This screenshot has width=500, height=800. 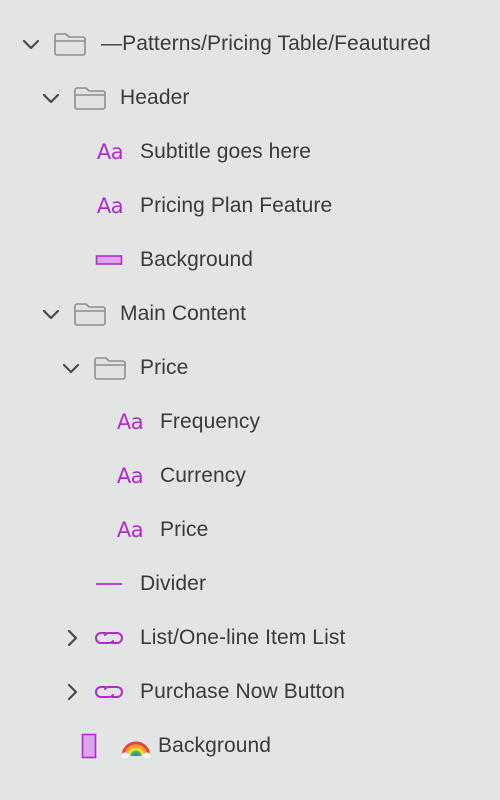 What do you see at coordinates (250, 368) in the screenshot?
I see `layer-row-price-group: Price` at bounding box center [250, 368].